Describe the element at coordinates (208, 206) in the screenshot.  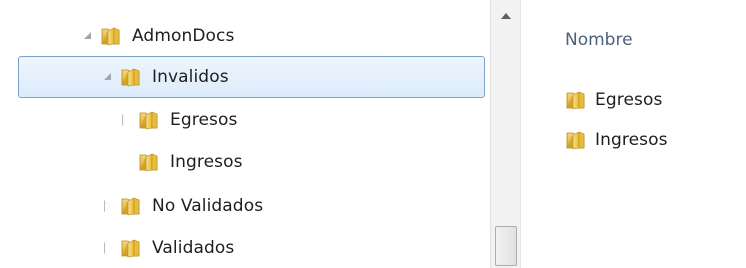
I see `tree-item-label: No Validados` at that location.